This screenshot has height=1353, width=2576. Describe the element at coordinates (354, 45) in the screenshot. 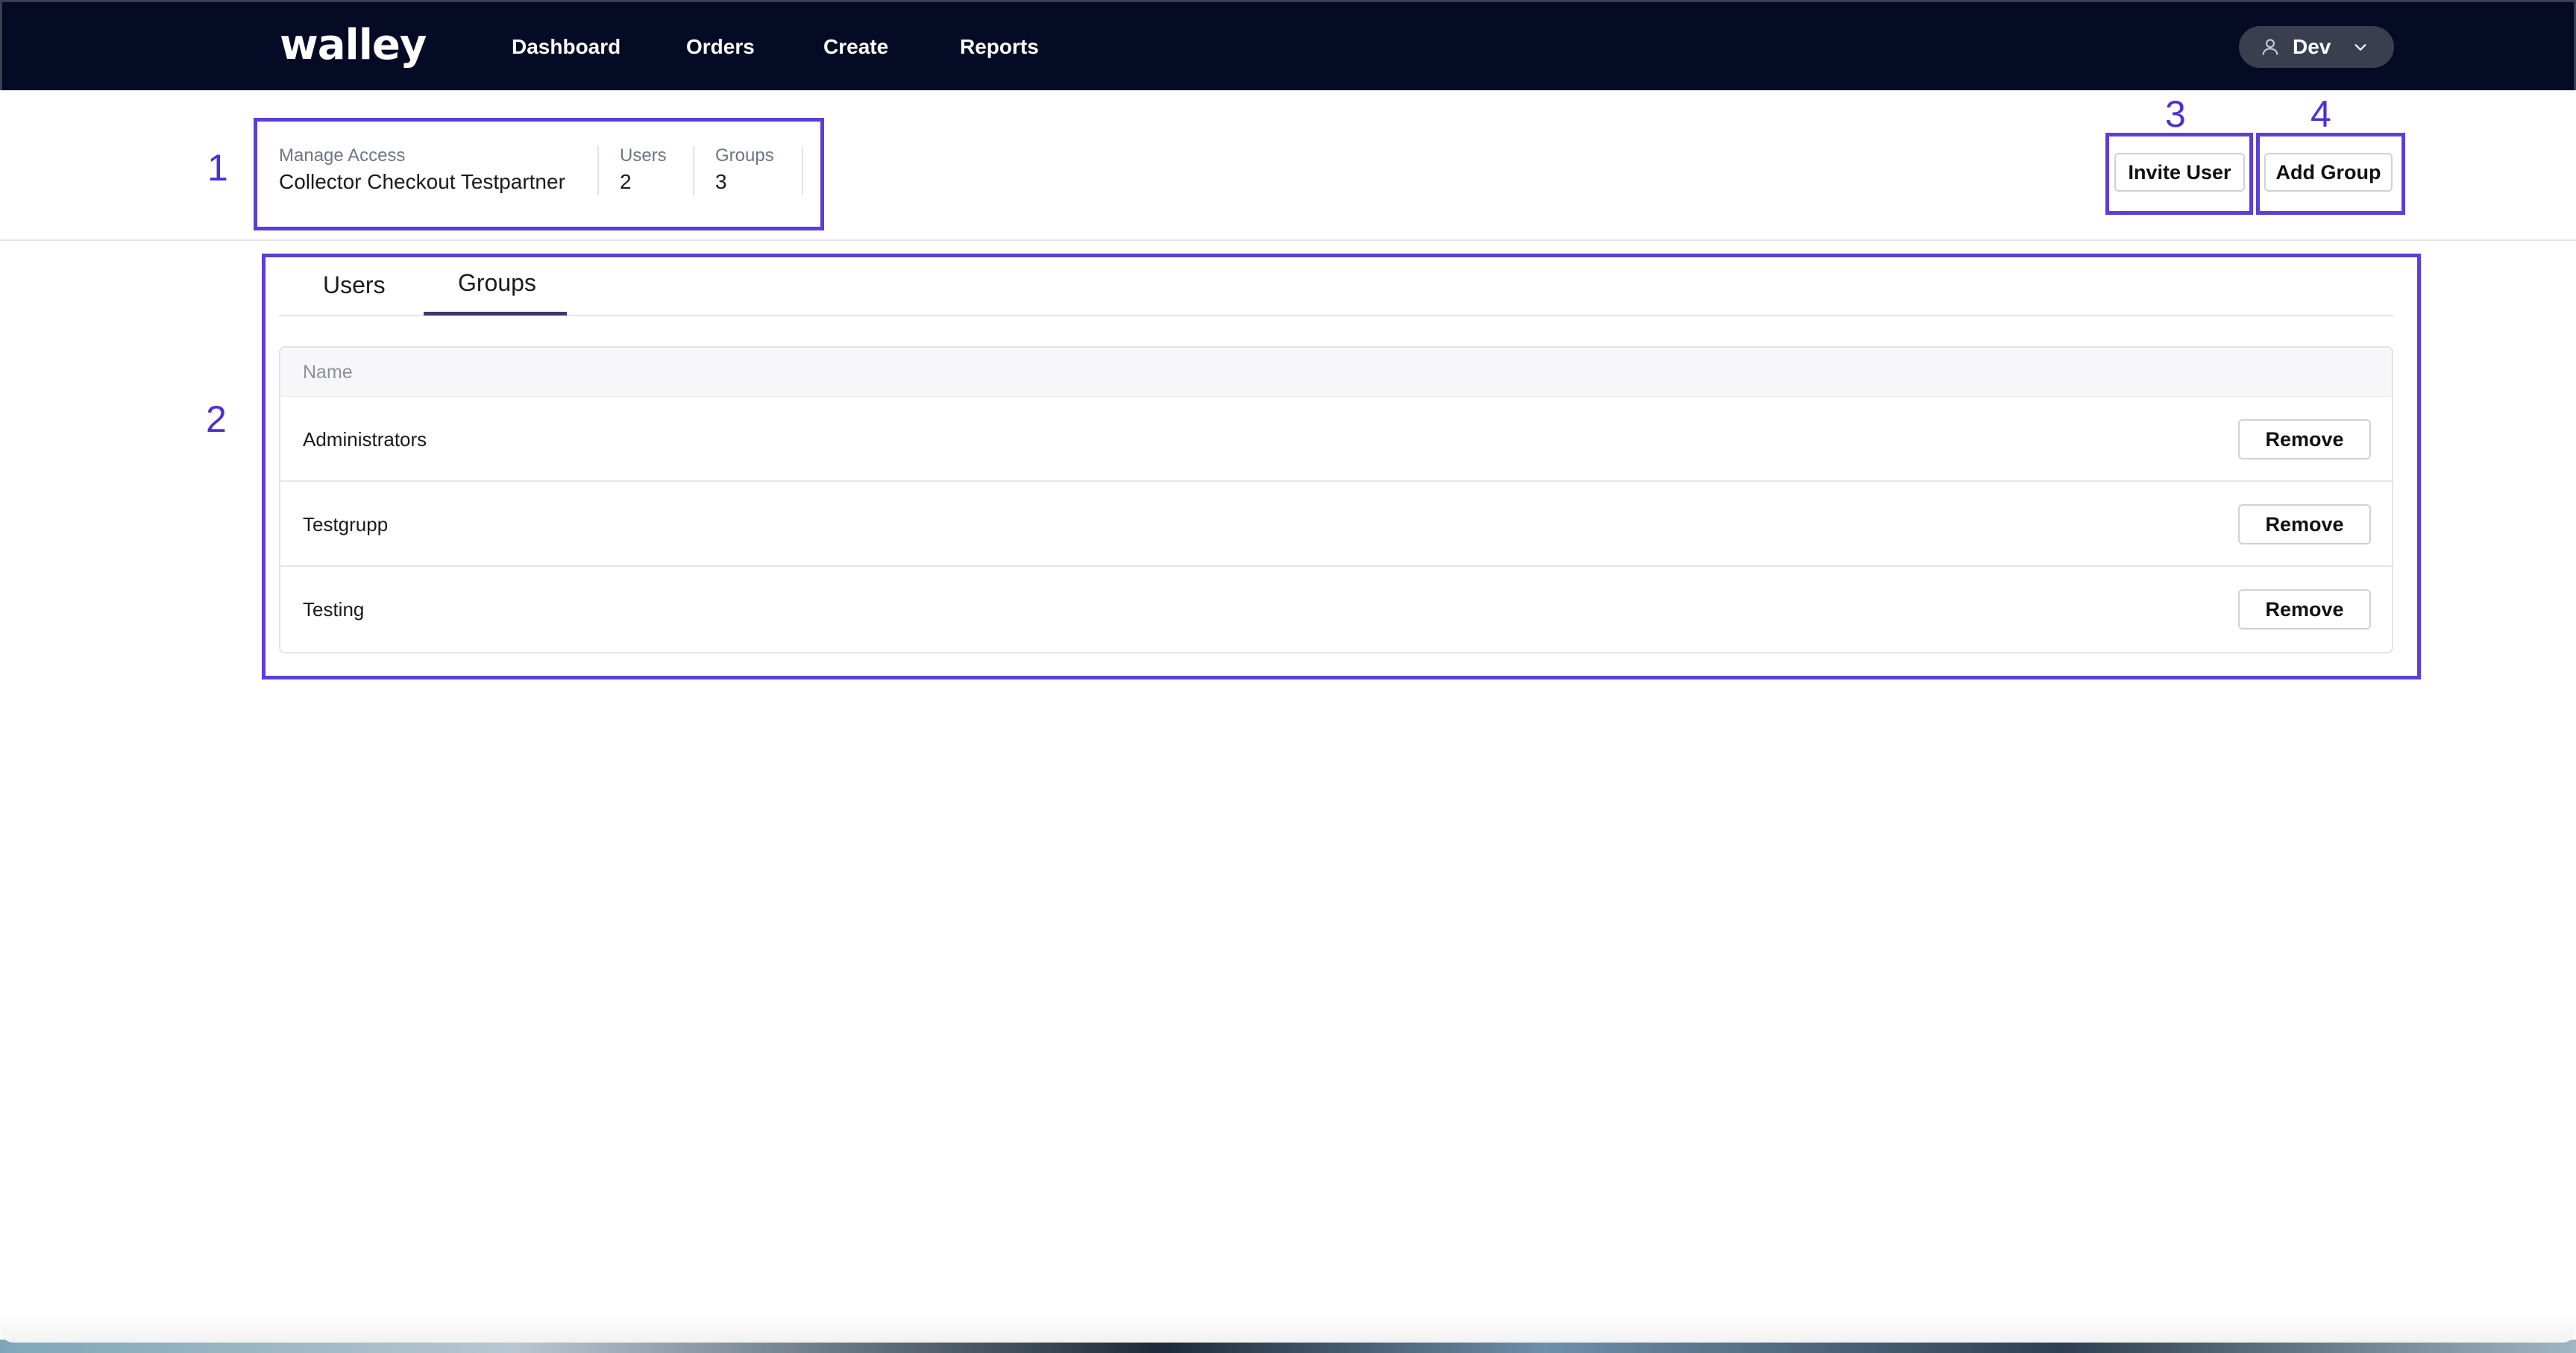

I see `walley-logo: walley` at that location.